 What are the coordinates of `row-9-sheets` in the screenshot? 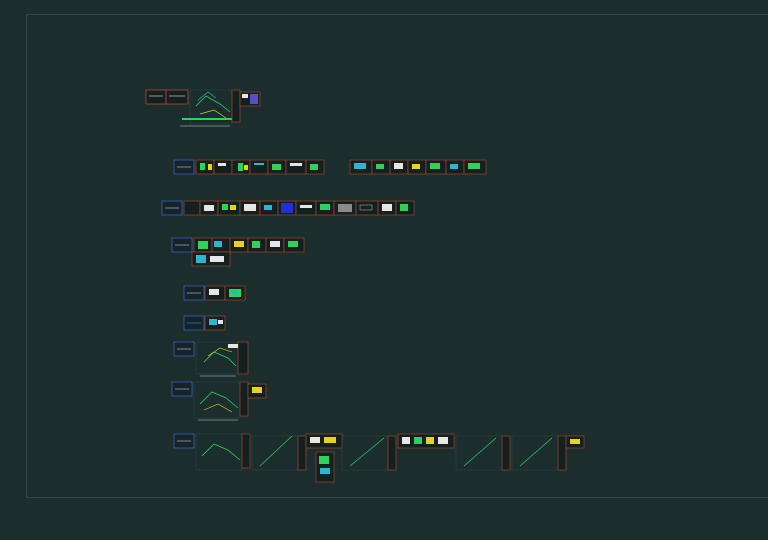 It's located at (379, 458).